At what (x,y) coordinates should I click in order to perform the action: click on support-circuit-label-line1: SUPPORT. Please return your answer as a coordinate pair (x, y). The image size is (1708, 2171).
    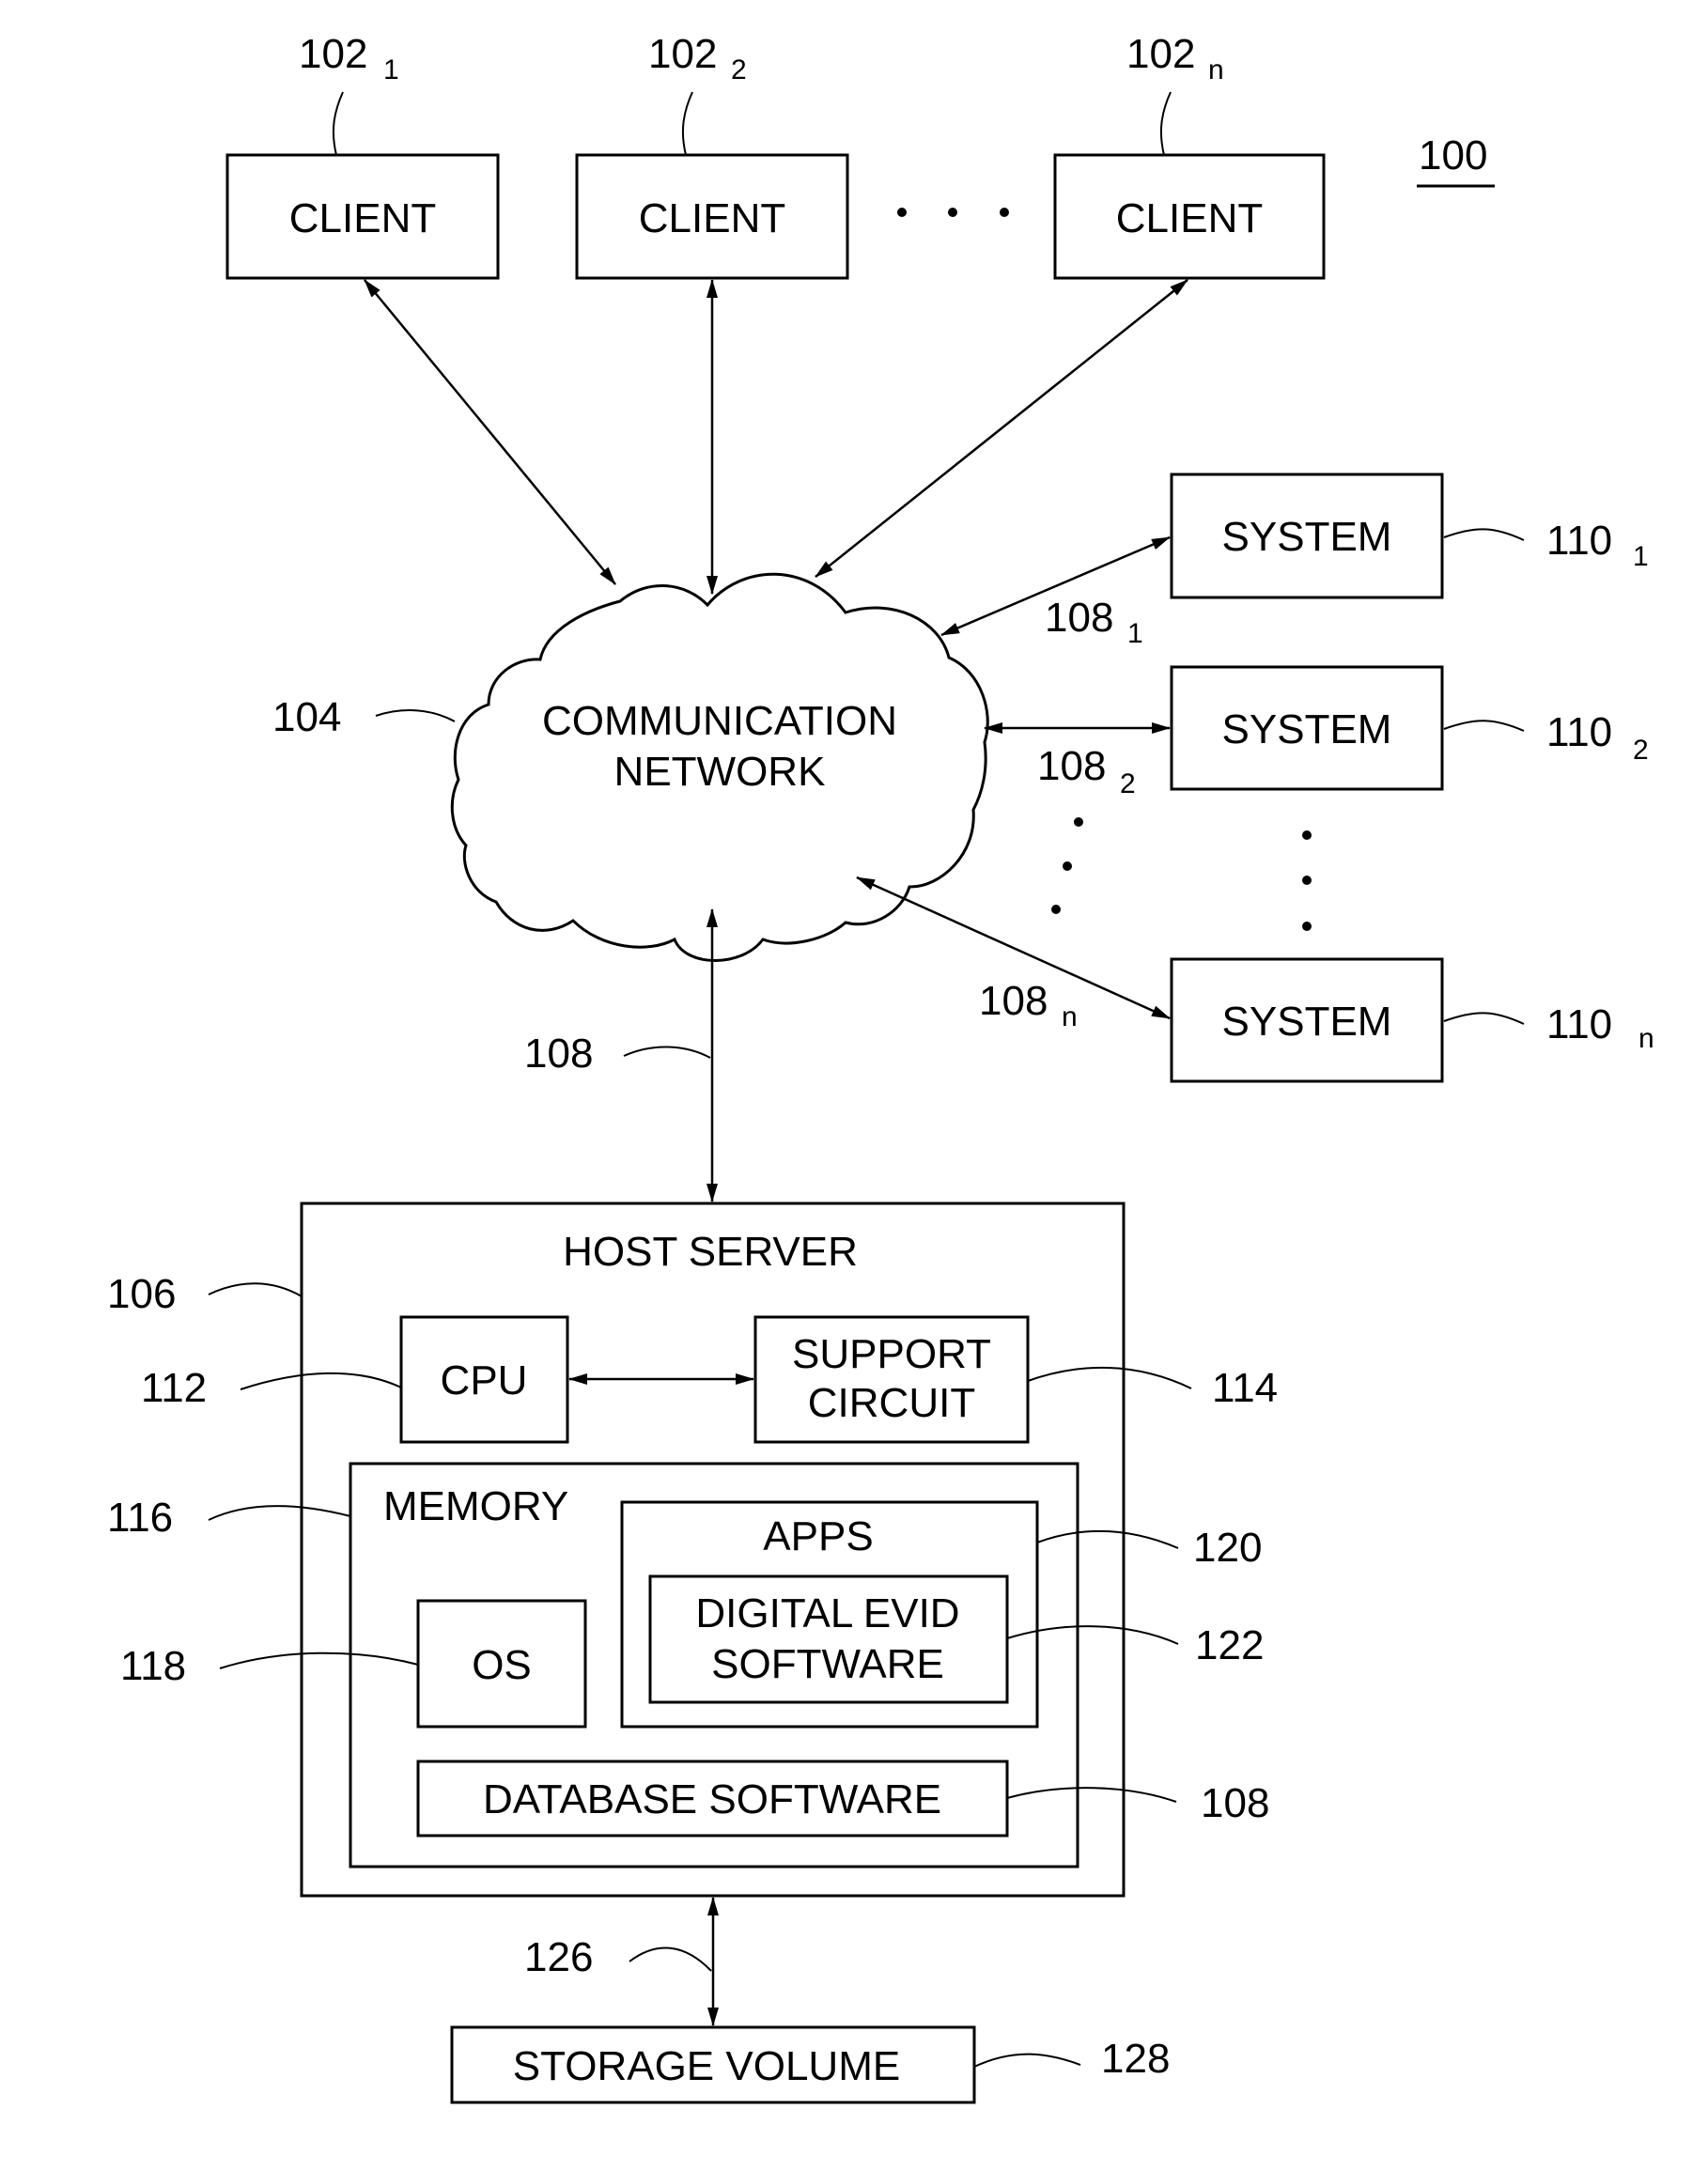
    Looking at the image, I should click on (891, 1354).